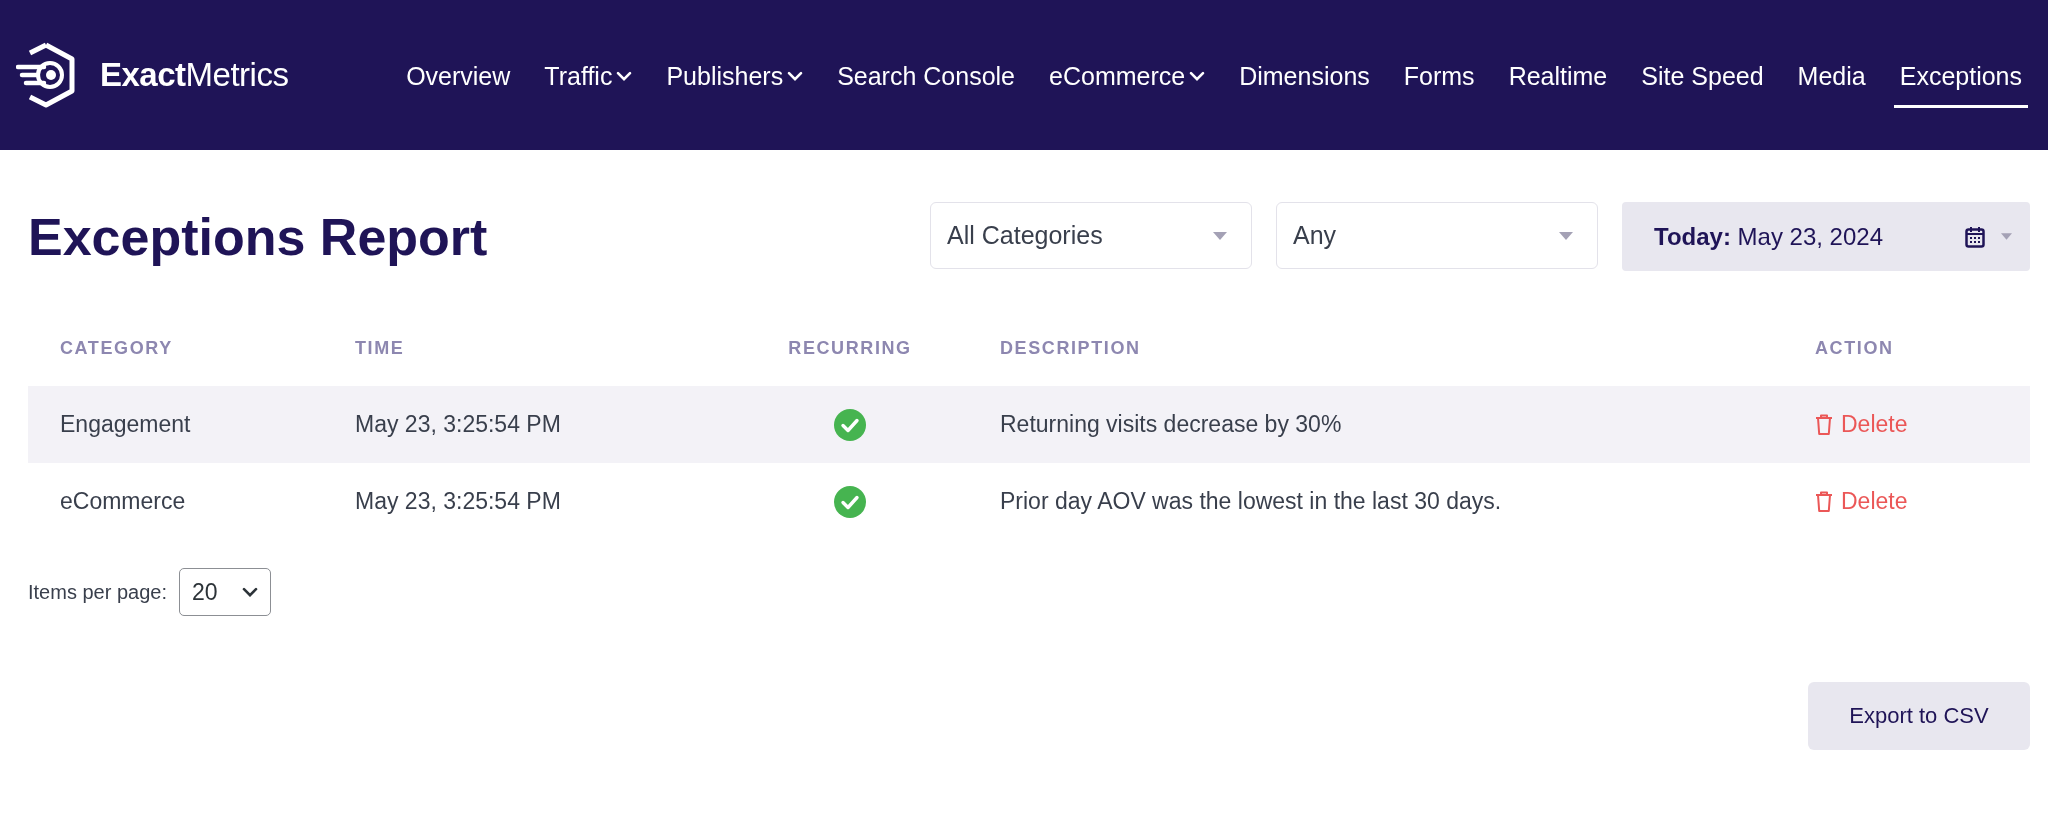 The image size is (2048, 838). I want to click on recurring-select: Any, so click(1437, 235).